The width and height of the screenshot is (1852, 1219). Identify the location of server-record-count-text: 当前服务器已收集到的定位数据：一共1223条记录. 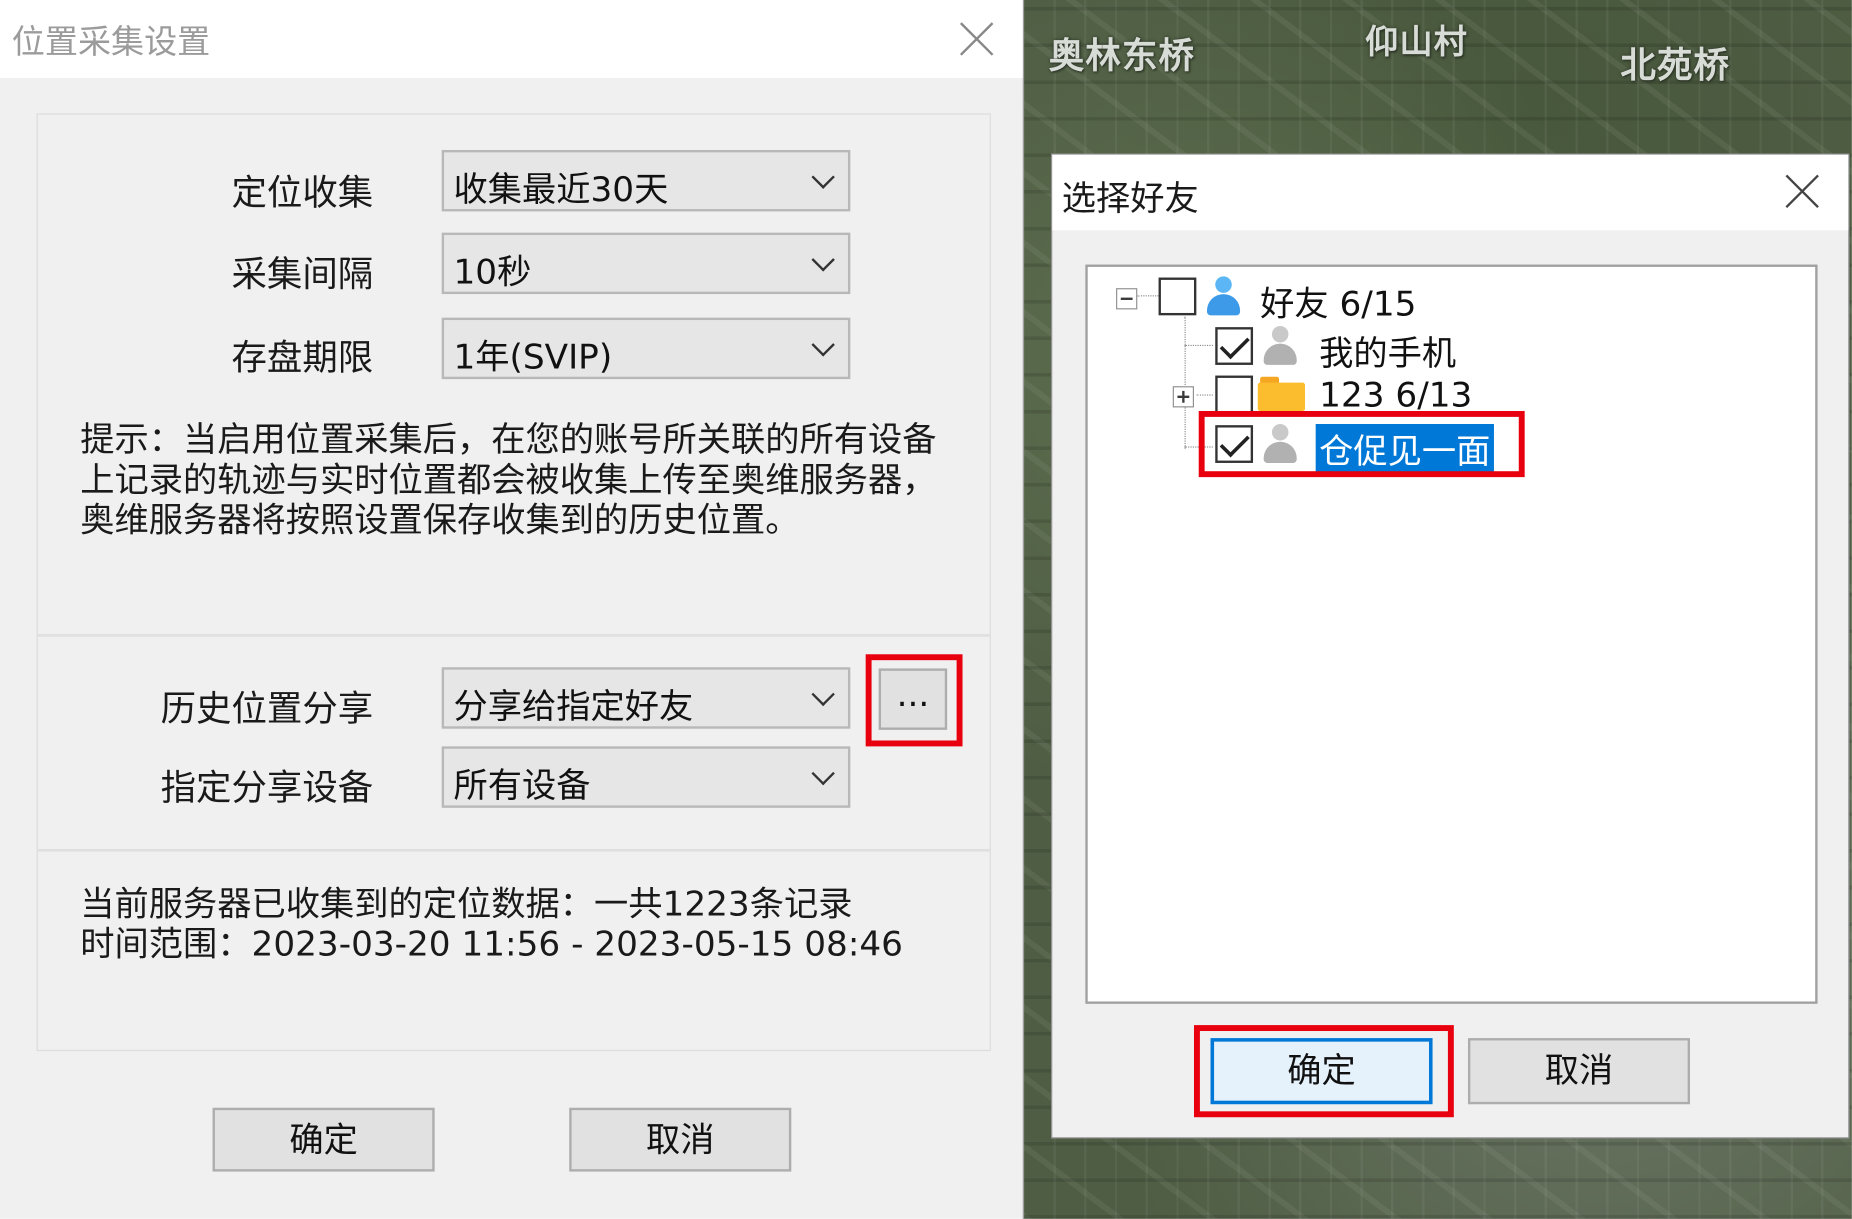
(466, 903).